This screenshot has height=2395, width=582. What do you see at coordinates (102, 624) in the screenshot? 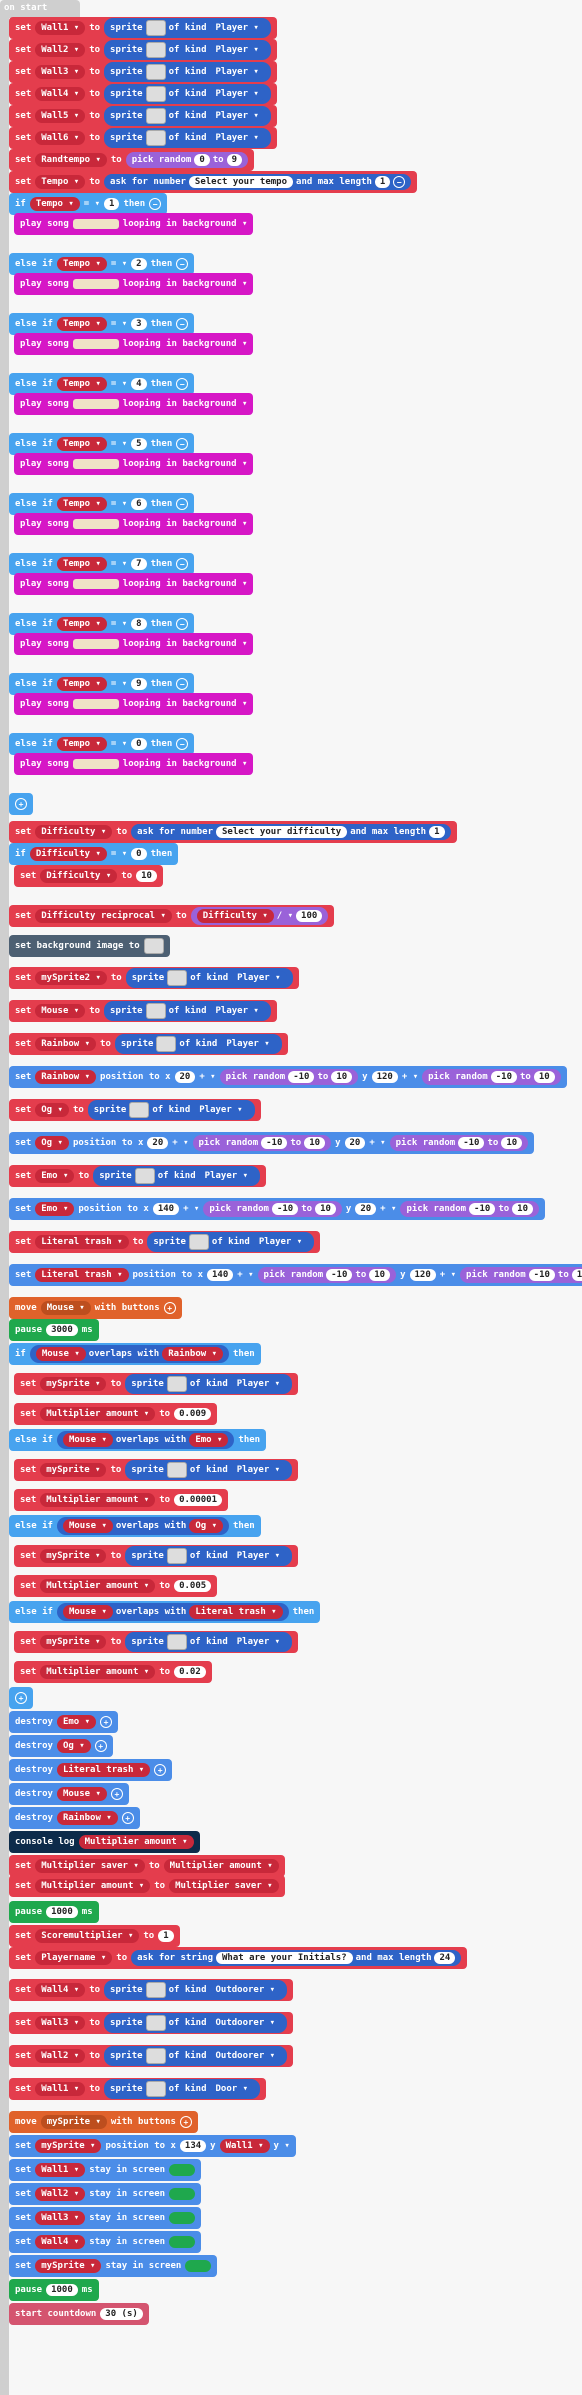
I see `if-tempo-block: else if Tempo ▾ = ▾ 8 then −` at bounding box center [102, 624].